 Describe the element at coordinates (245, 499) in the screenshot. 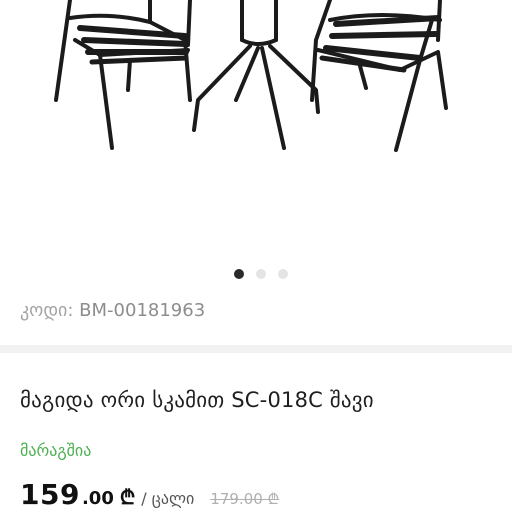

I see `old-price: 179.00 ₾` at that location.